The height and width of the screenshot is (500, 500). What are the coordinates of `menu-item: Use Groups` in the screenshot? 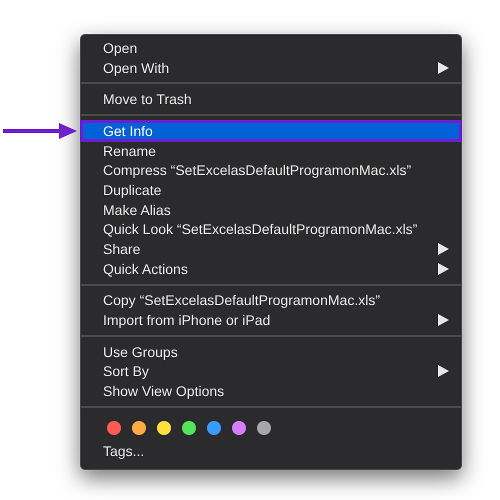 It's located at (271, 352).